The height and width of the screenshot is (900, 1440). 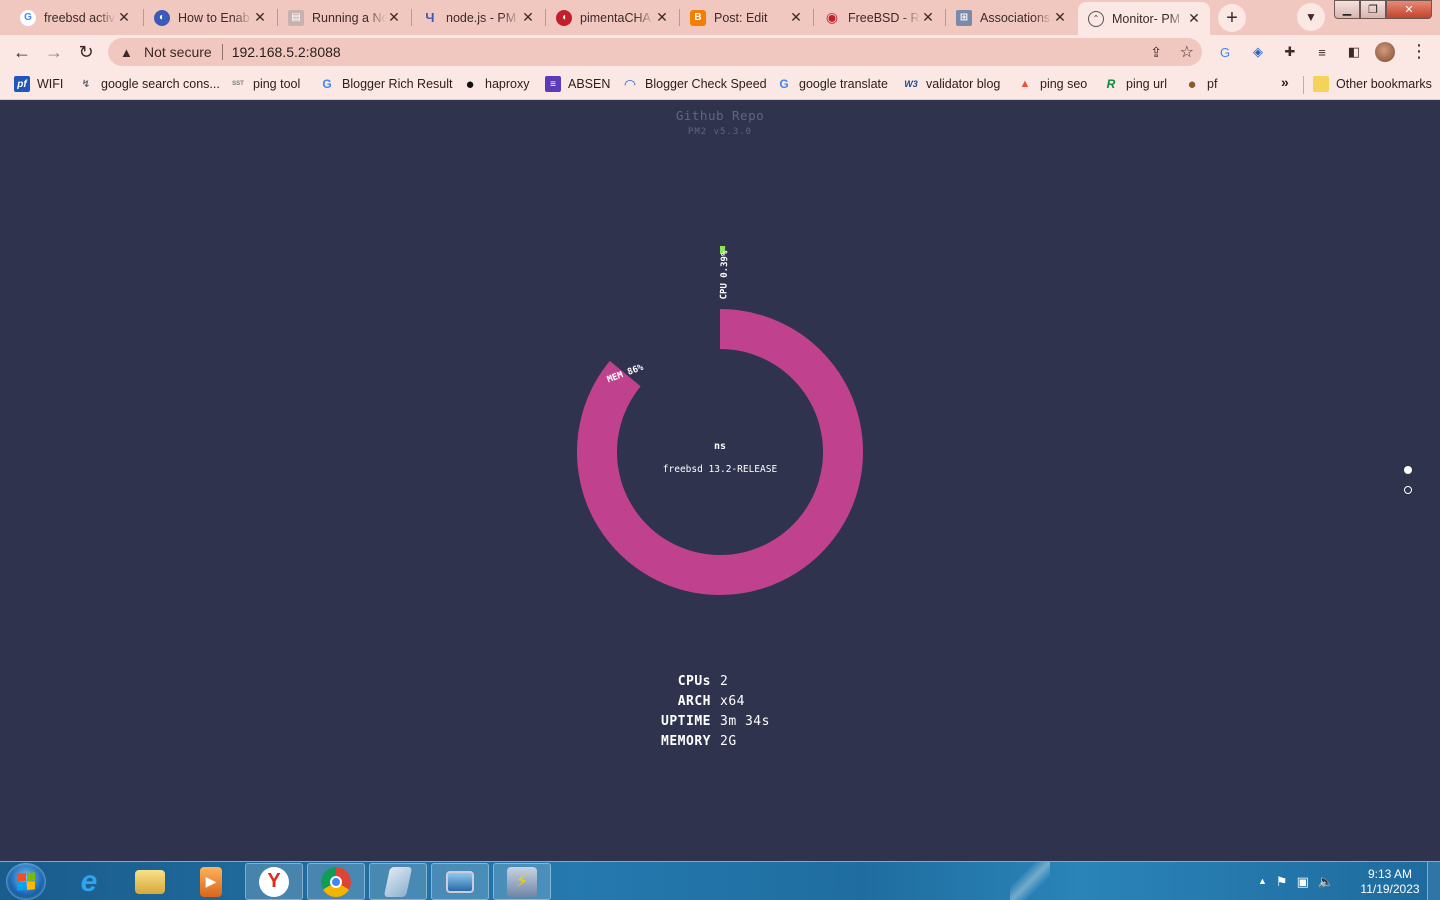 I want to click on folder-icon, so click(x=1321, y=84).